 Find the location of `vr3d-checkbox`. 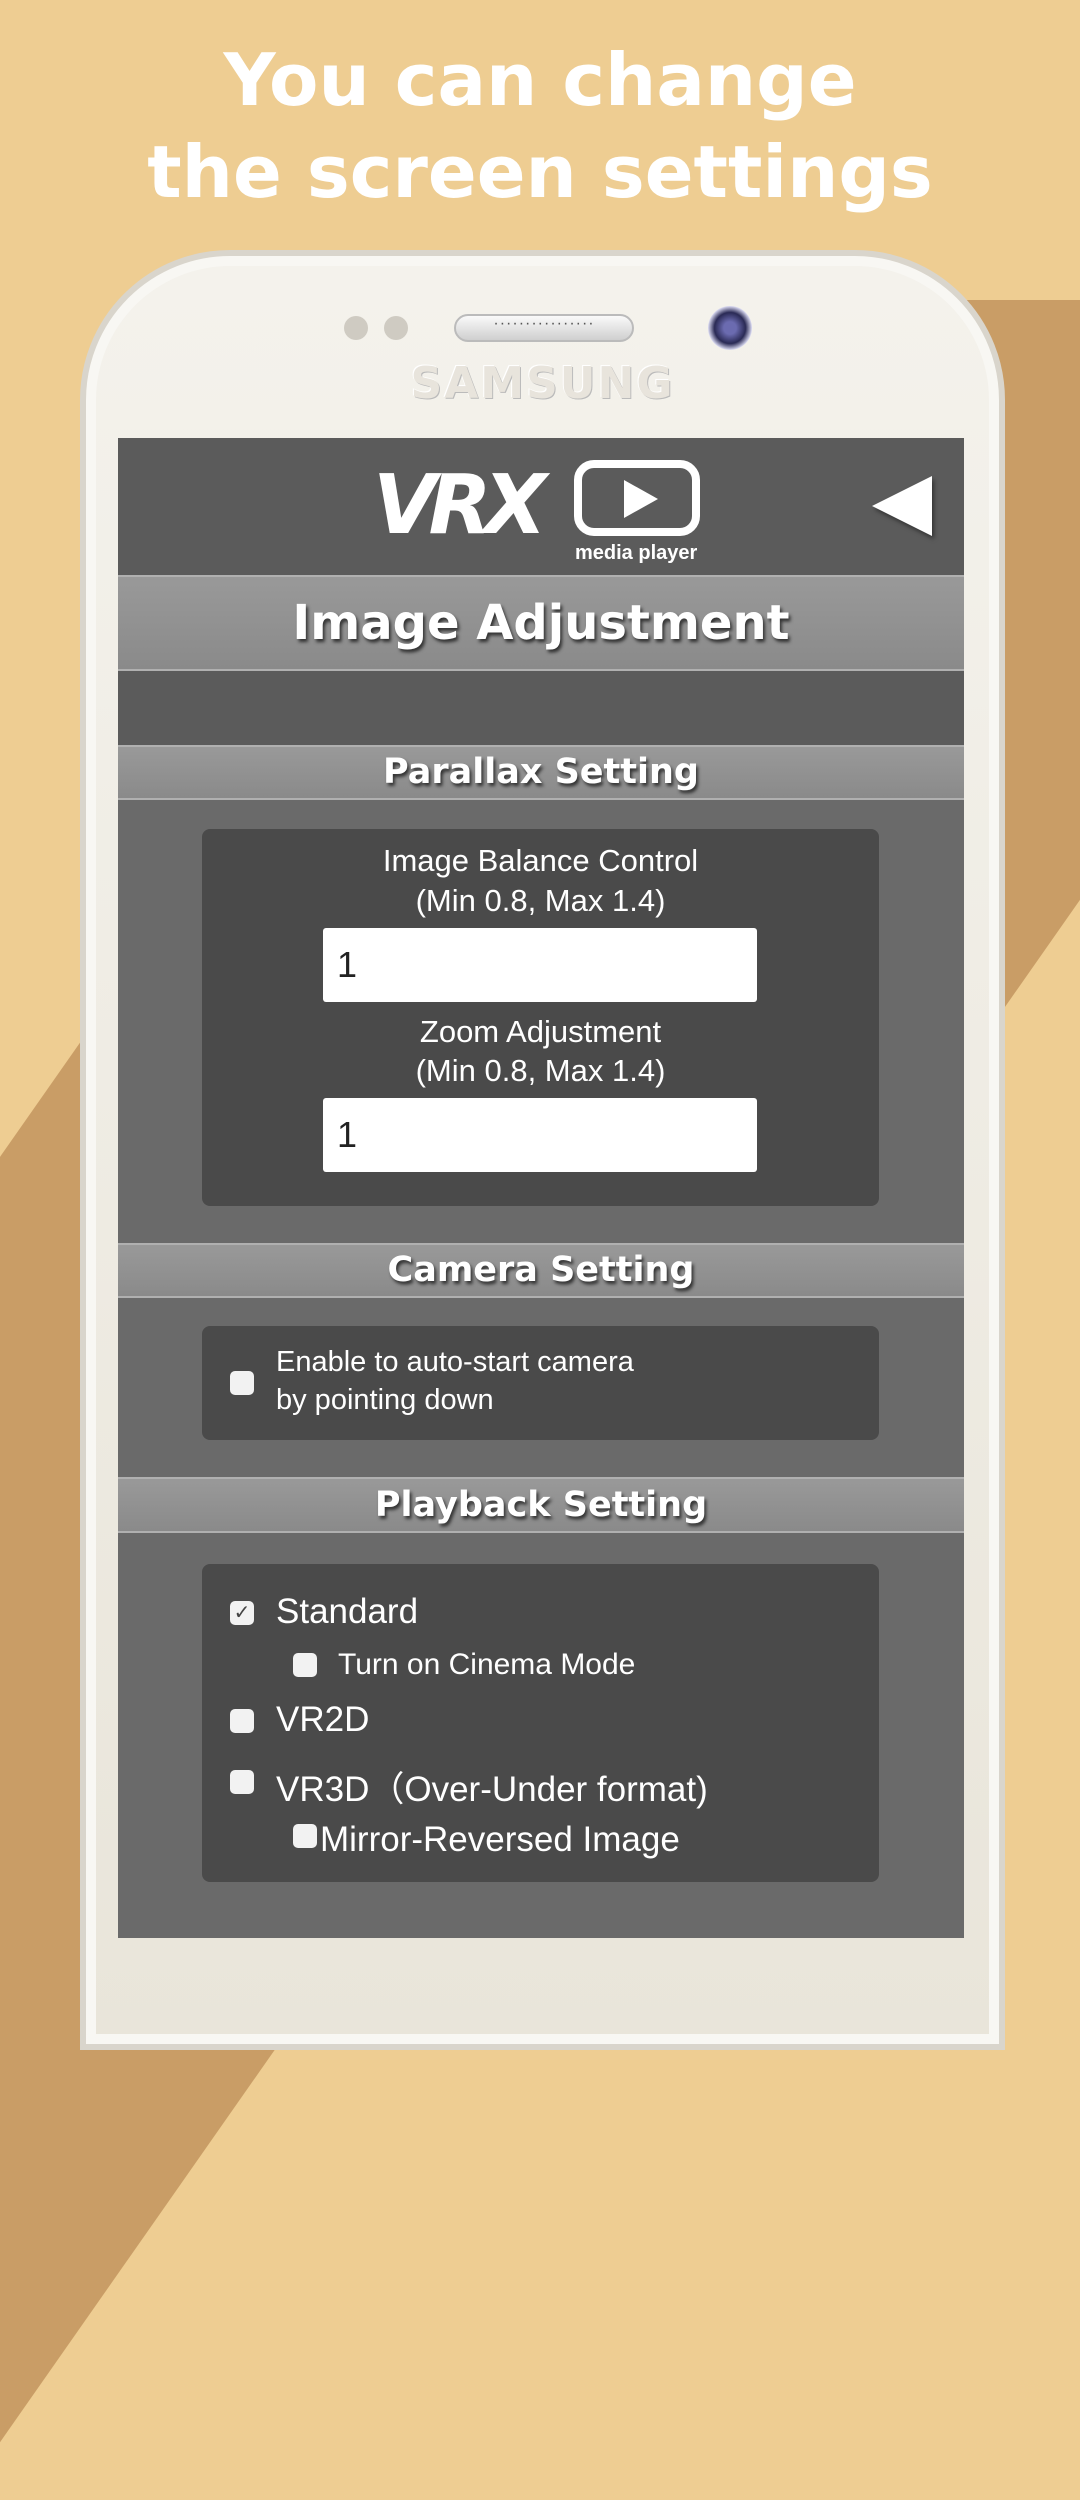

vr3d-checkbox is located at coordinates (242, 1782).